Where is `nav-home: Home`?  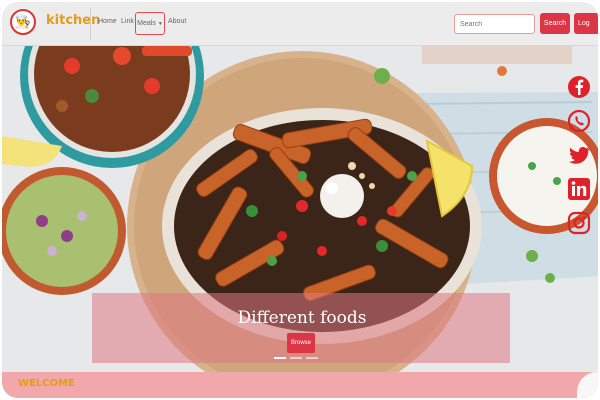 nav-home: Home is located at coordinates (107, 21).